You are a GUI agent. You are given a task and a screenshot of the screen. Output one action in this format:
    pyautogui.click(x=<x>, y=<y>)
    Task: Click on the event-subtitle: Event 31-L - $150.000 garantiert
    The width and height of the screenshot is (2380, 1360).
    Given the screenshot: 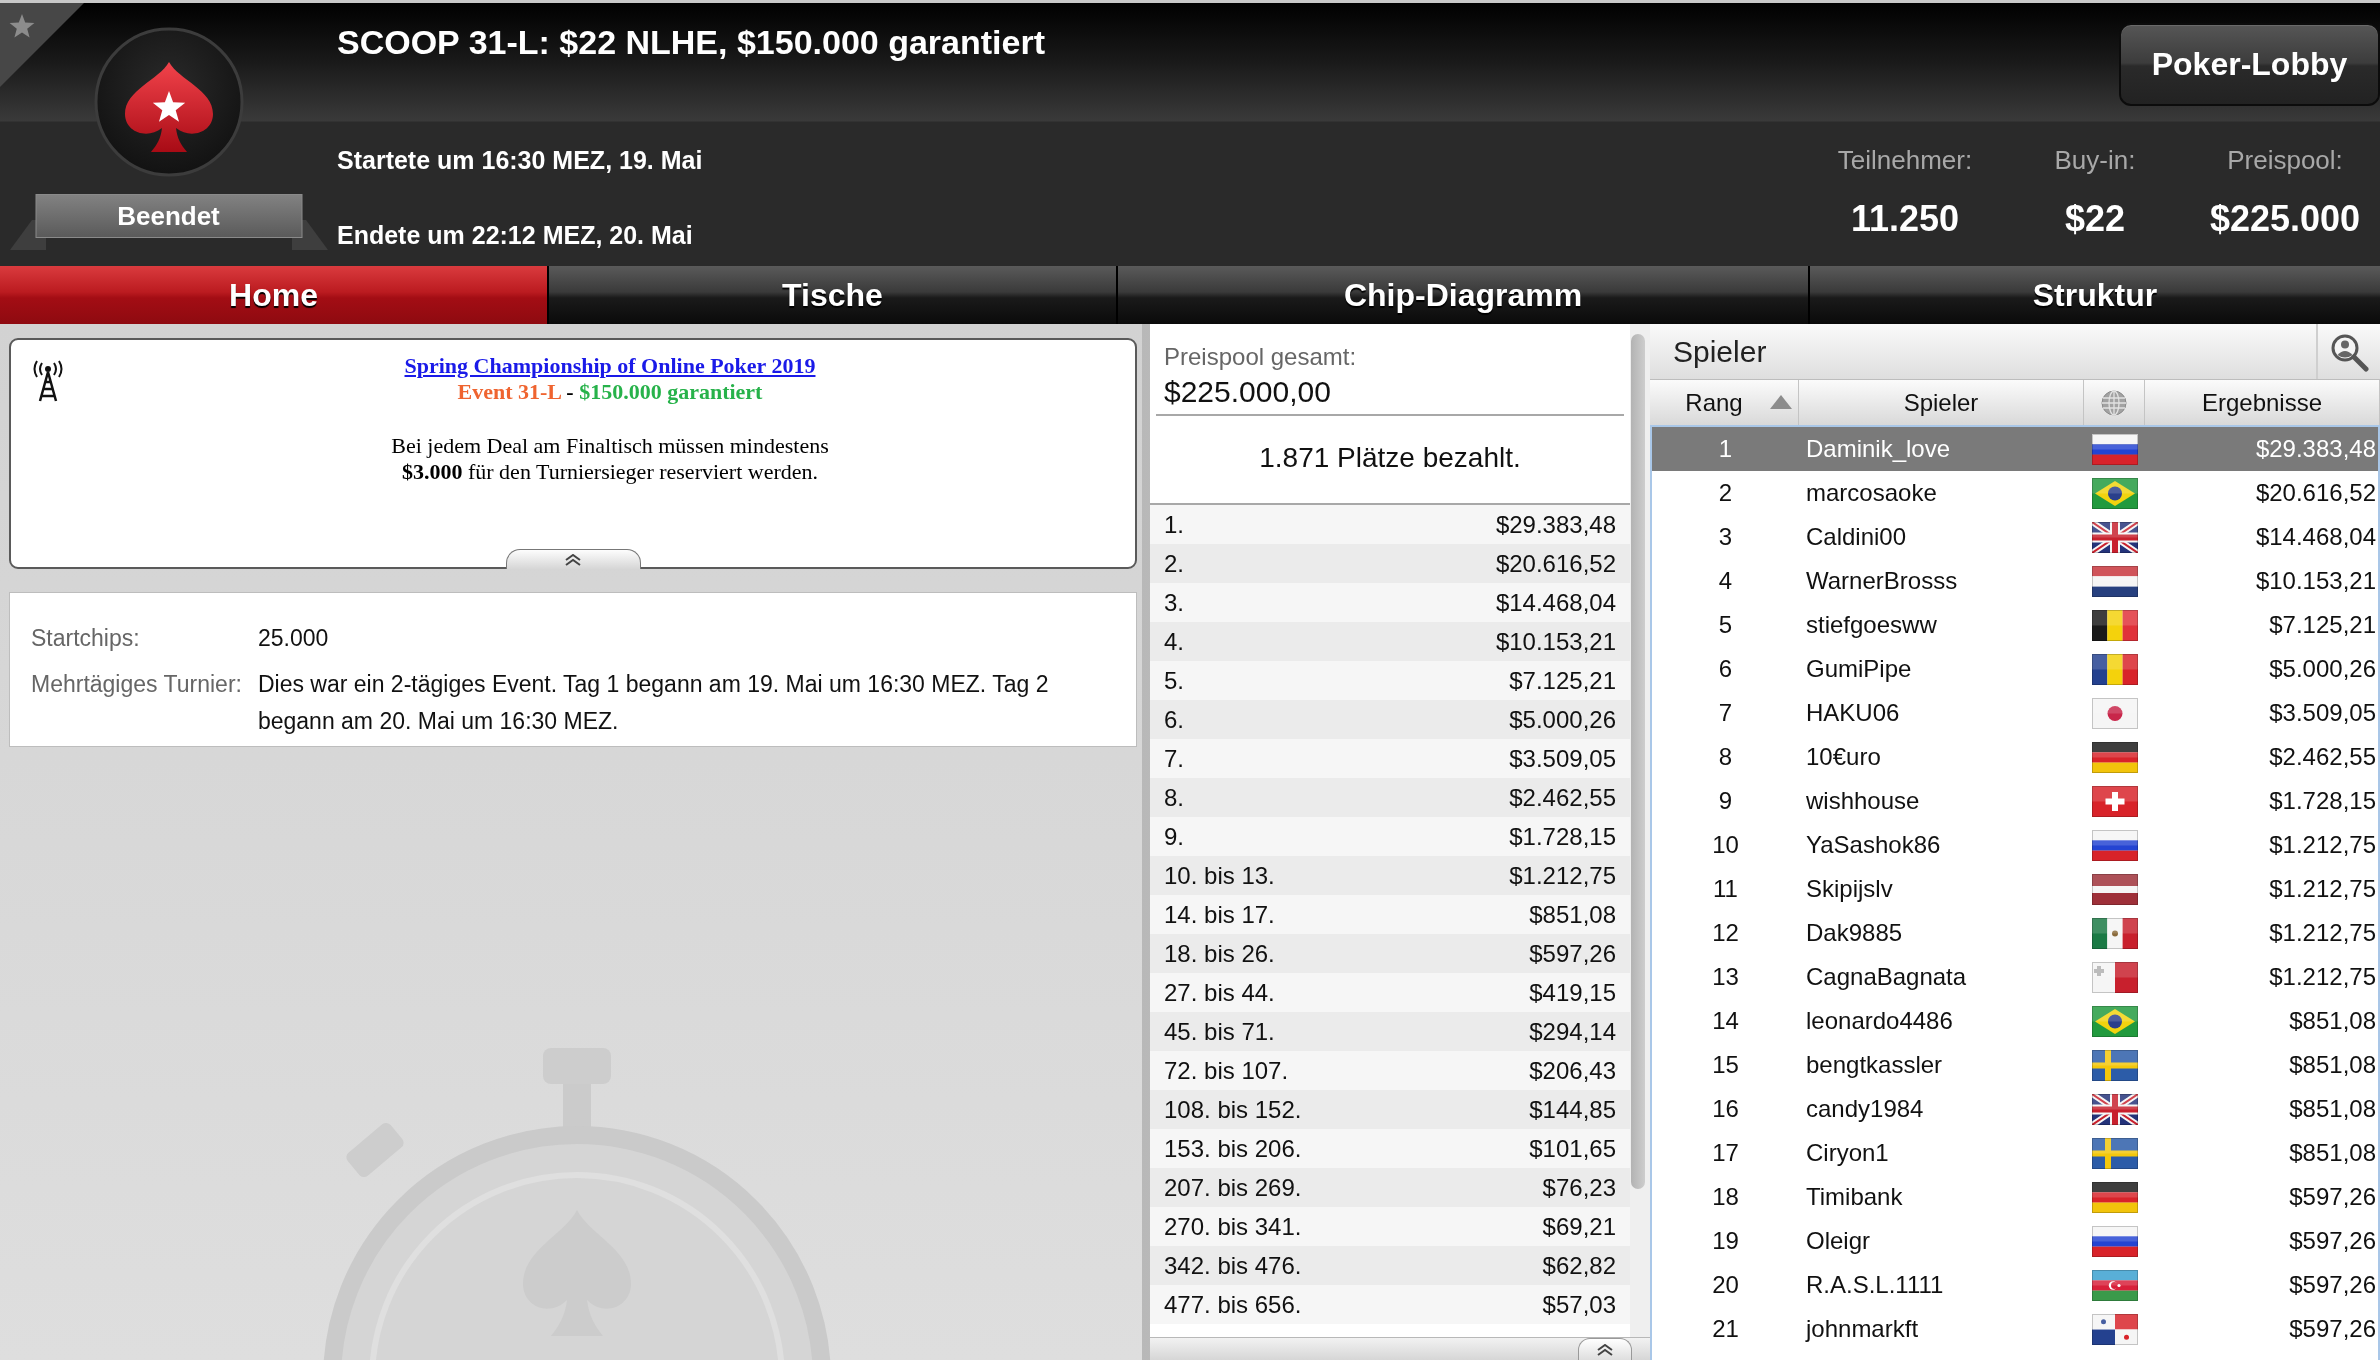 What is the action you would take?
    pyautogui.click(x=610, y=392)
    